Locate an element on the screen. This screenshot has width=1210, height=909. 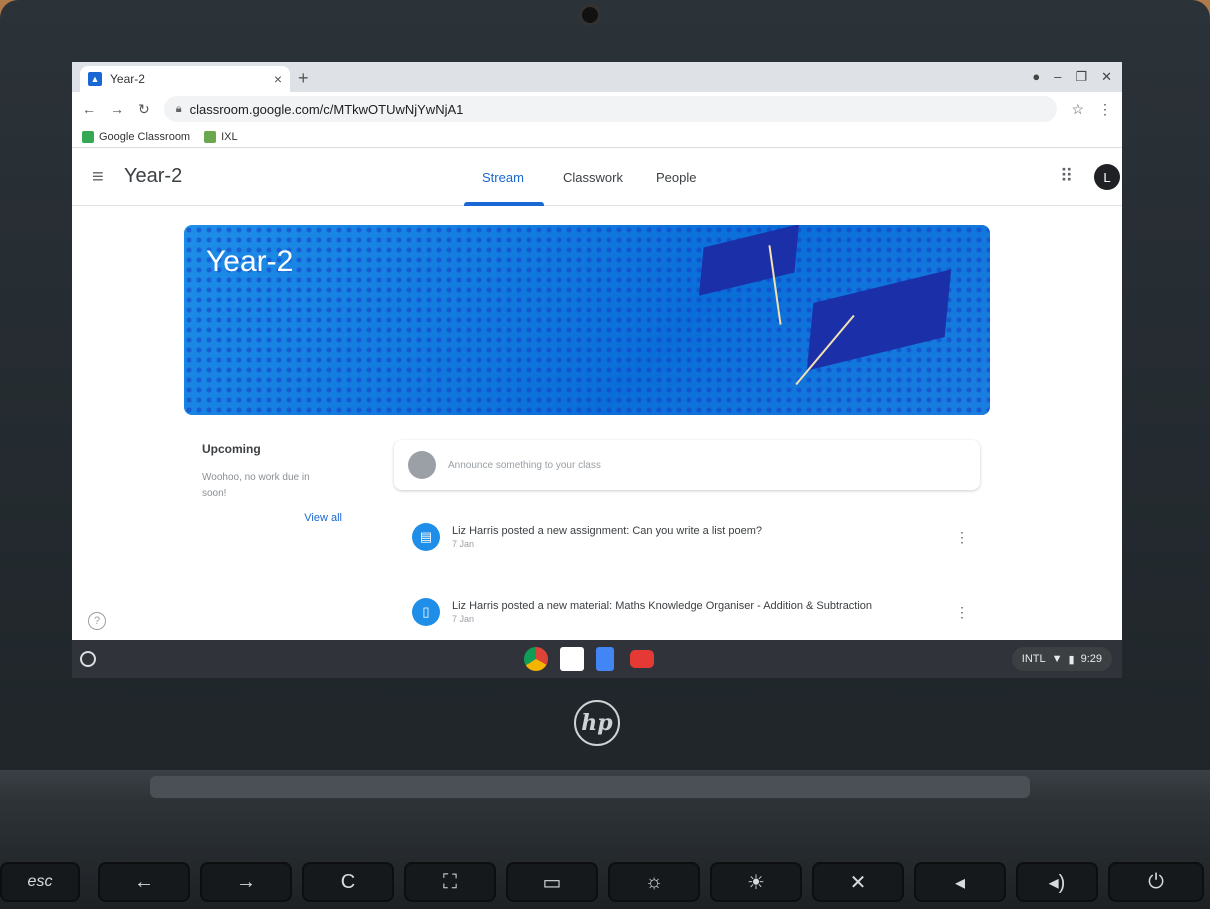
window-controls: ● – ❐ ✕ is located at coordinates (1072, 77).